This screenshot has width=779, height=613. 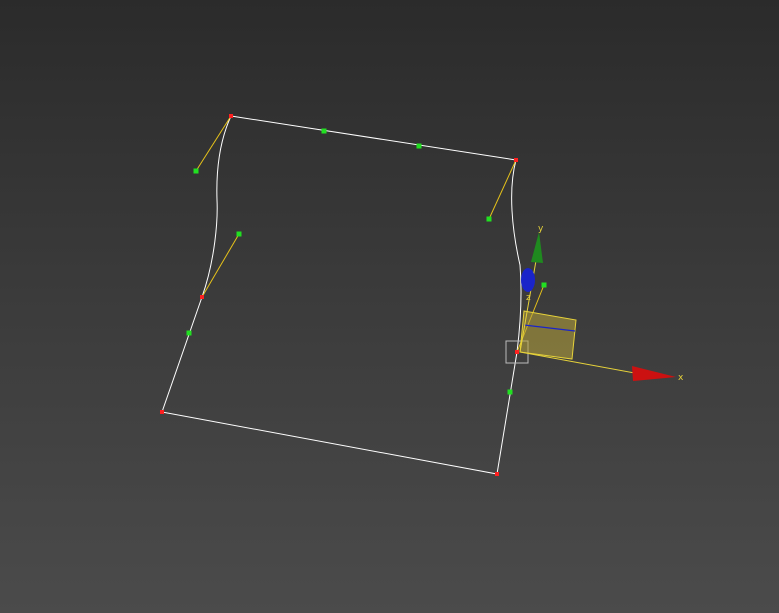 I want to click on gizmo-x-label: x, so click(x=681, y=378).